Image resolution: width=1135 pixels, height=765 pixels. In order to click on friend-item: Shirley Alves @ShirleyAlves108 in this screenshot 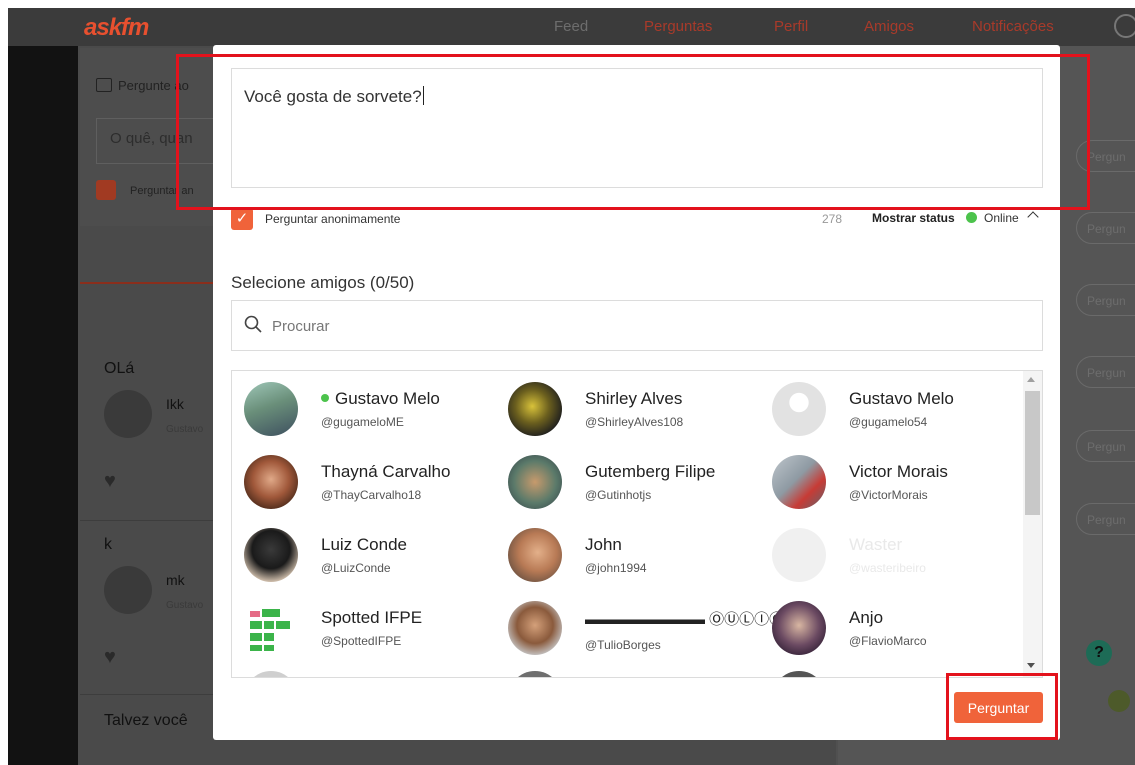, I will do `click(627, 407)`.